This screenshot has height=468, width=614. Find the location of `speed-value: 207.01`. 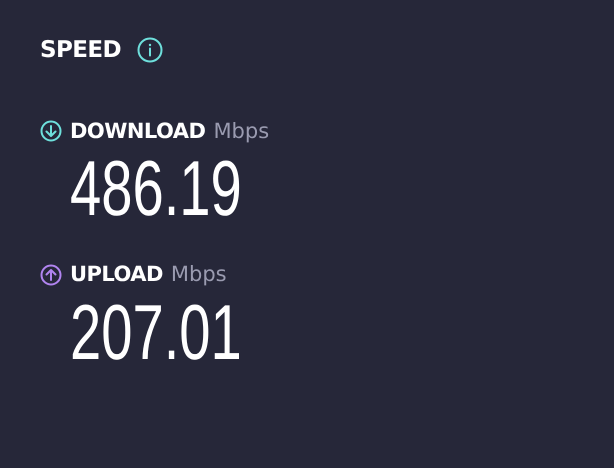

speed-value: 207.01 is located at coordinates (156, 331).